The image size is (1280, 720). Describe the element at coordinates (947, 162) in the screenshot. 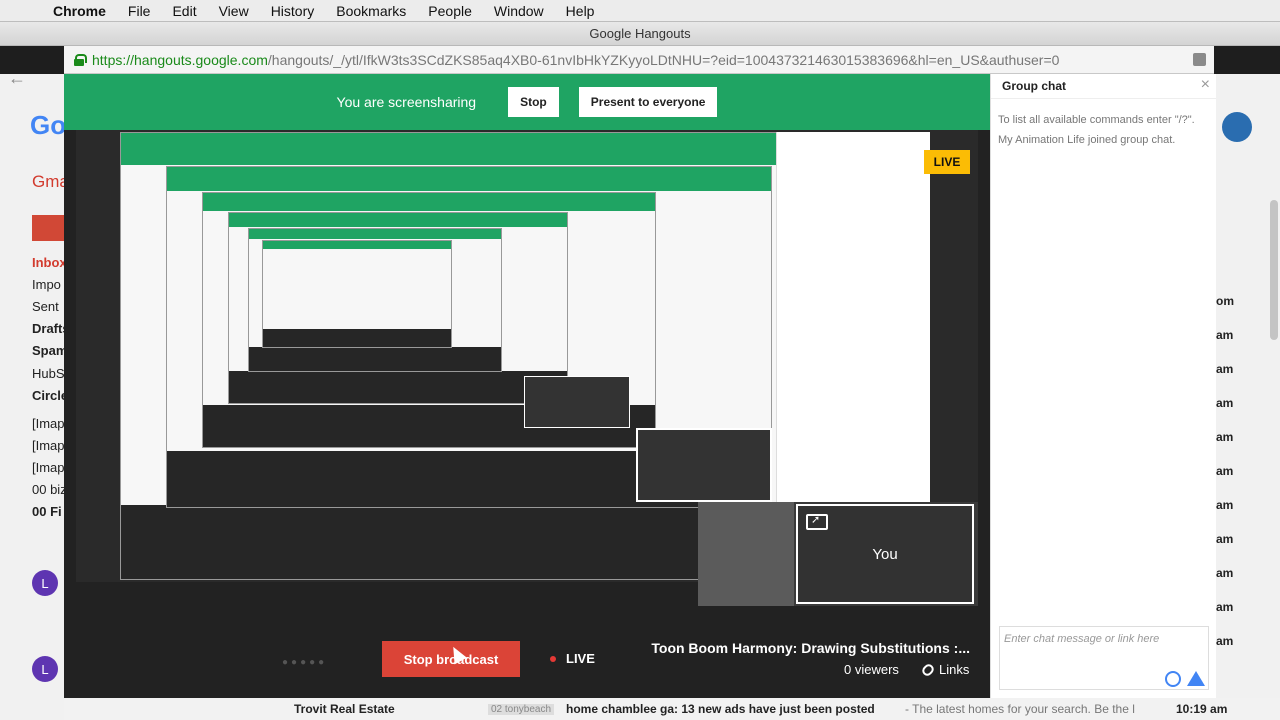

I see `live-badge: LIVE` at that location.